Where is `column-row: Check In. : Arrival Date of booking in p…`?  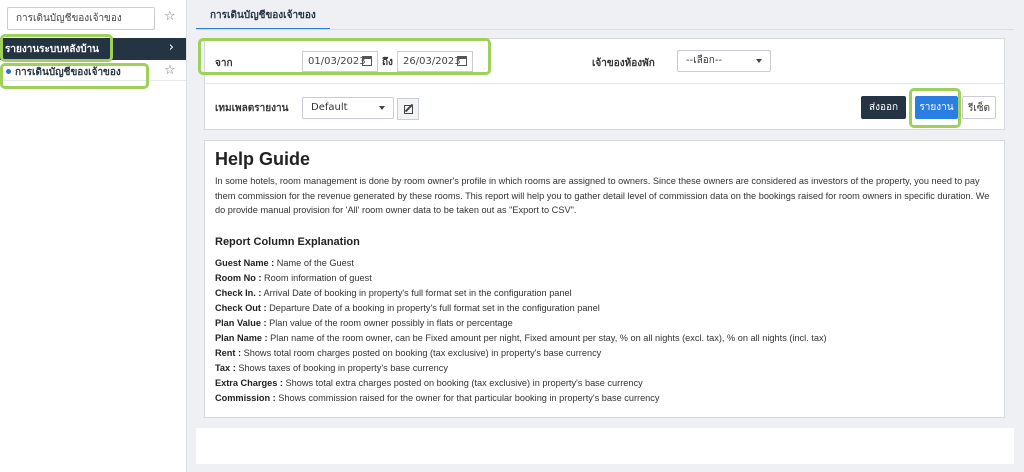
column-row: Check In. : Arrival Date of booking in p… is located at coordinates (604, 293).